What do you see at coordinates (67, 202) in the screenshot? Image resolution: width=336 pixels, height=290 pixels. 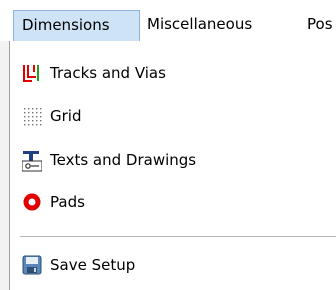 I see `menu-item-label: Pads` at bounding box center [67, 202].